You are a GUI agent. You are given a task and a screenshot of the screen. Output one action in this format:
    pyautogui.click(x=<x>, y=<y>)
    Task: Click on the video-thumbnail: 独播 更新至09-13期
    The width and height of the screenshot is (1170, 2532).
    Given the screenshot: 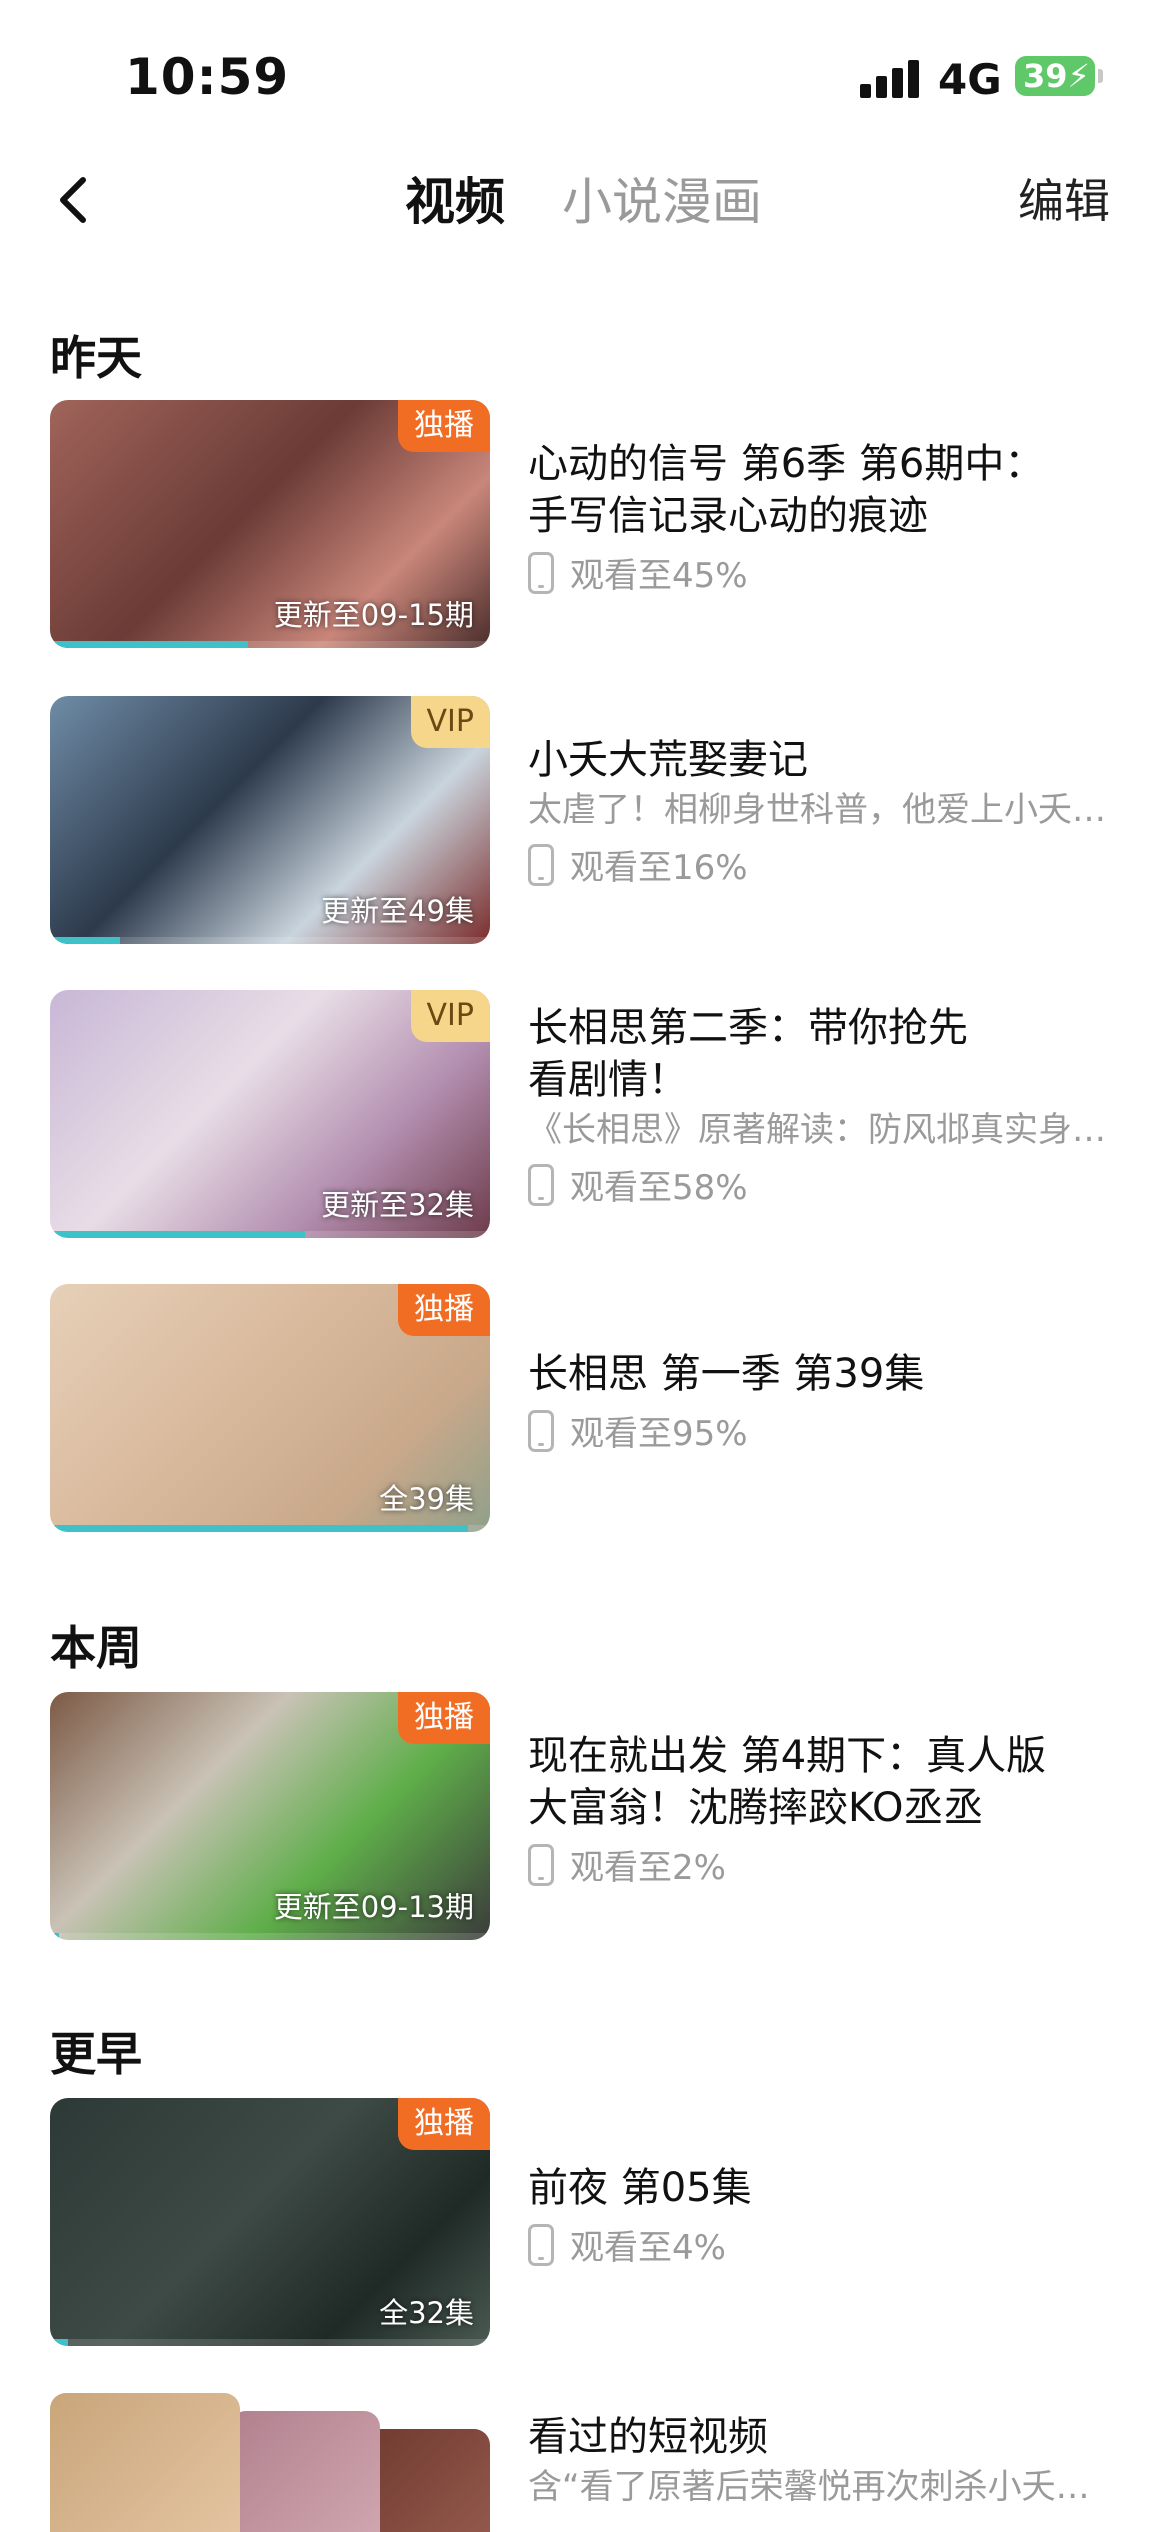 What is the action you would take?
    pyautogui.click(x=270, y=1816)
    